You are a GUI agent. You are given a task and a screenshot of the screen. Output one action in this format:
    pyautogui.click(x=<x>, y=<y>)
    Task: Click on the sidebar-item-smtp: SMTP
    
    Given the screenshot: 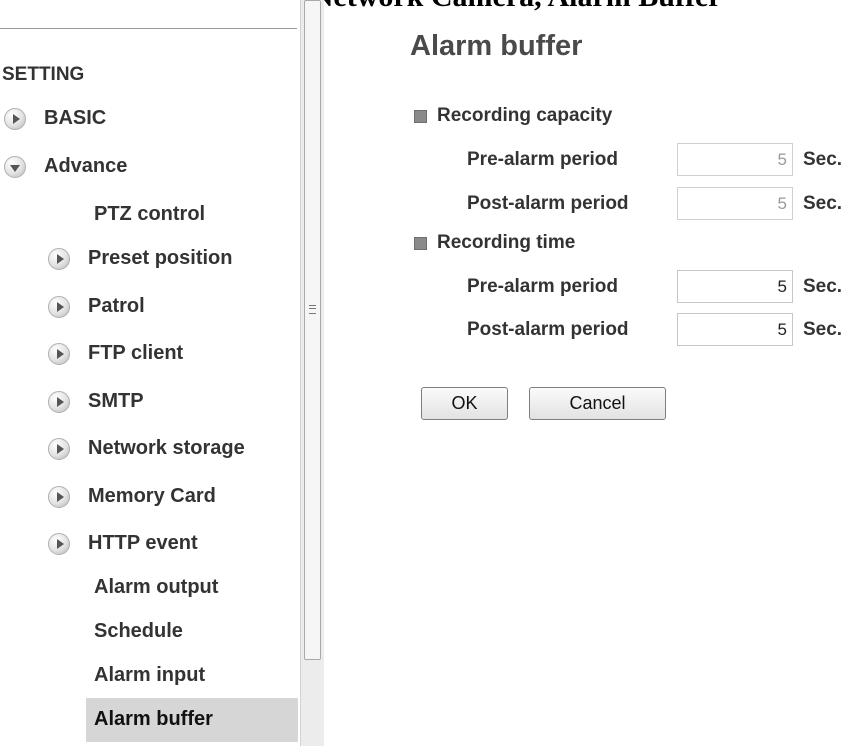 What is the action you would take?
    pyautogui.click(x=96, y=401)
    